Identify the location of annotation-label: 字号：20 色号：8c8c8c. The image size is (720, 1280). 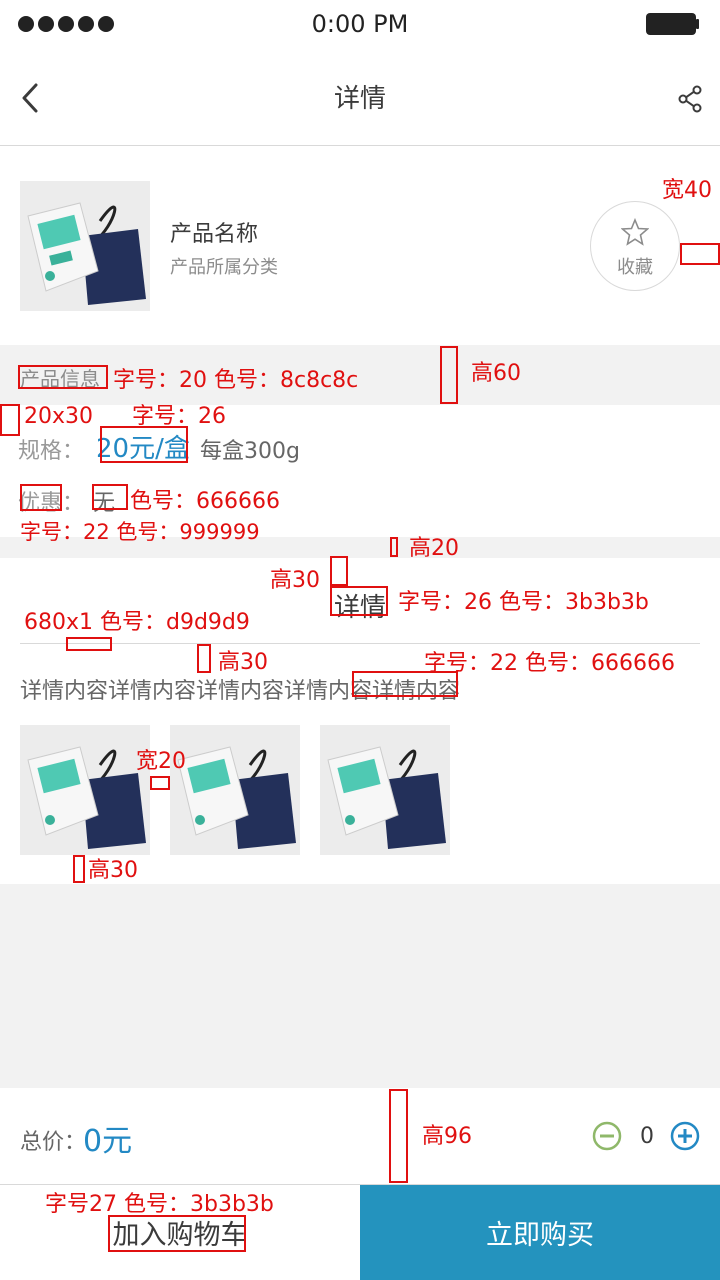
(236, 380).